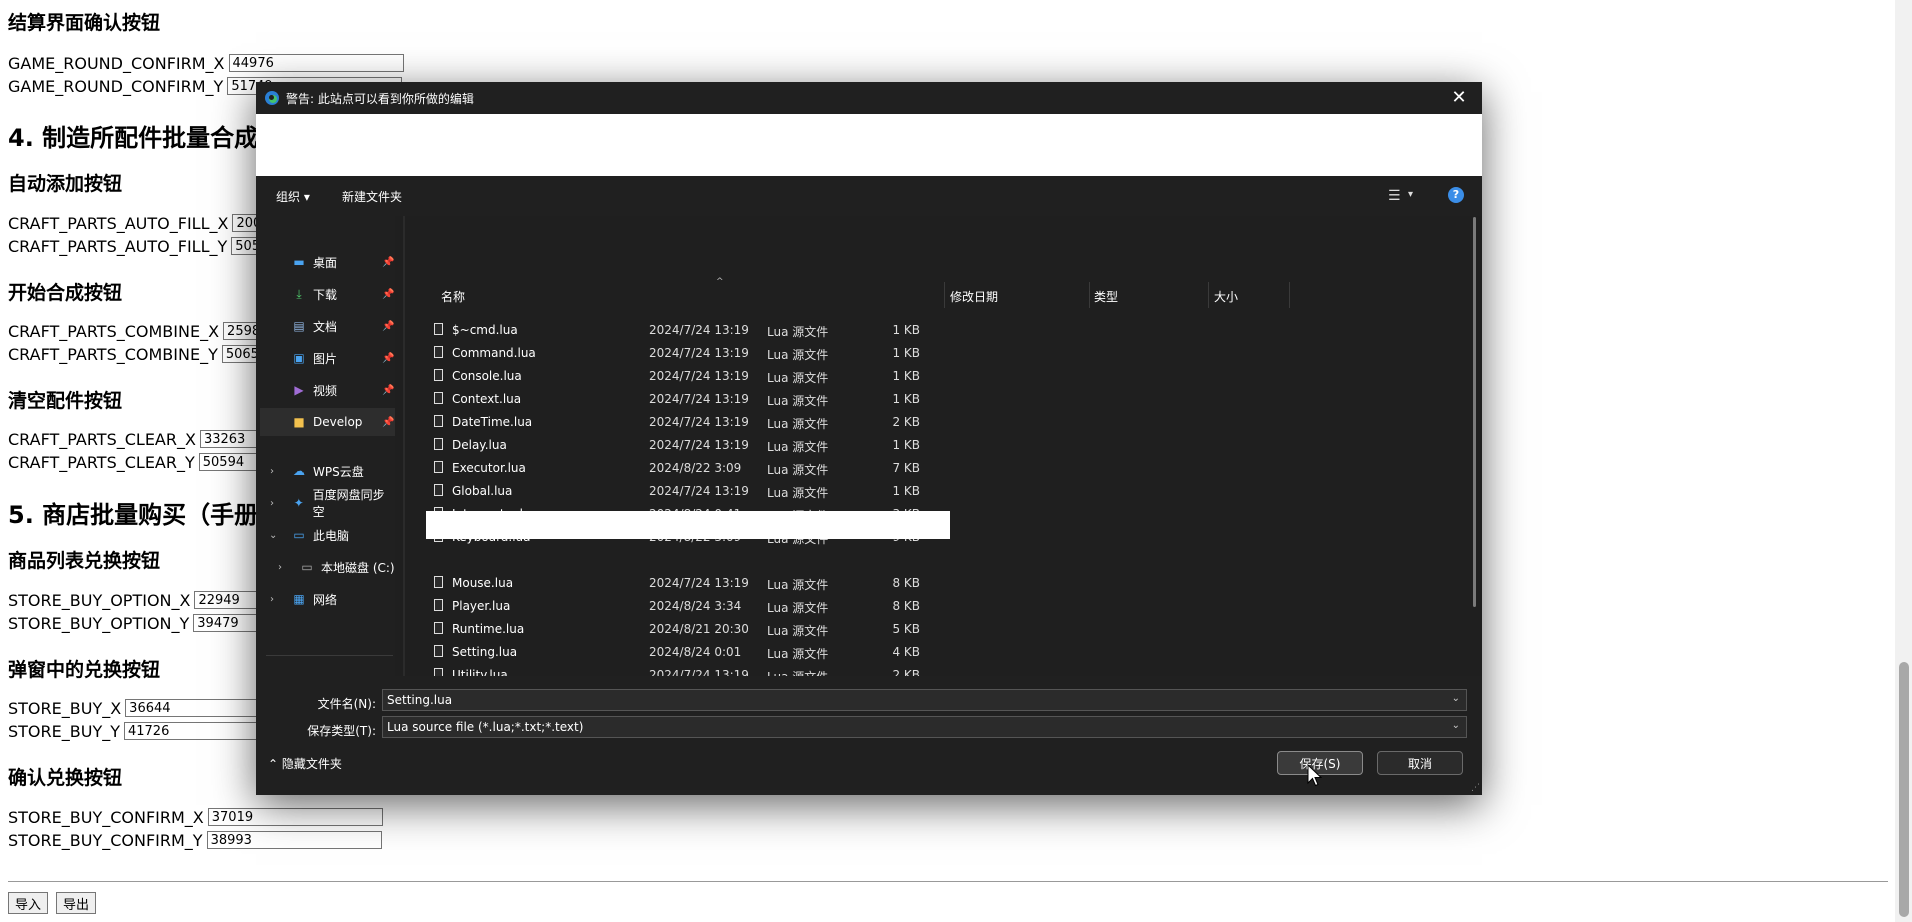 The width and height of the screenshot is (1912, 922). What do you see at coordinates (686, 421) in the screenshot?
I see `file-row: DateTime.lua 2024/7/24 13:19 Lua 源文件 2 KB` at bounding box center [686, 421].